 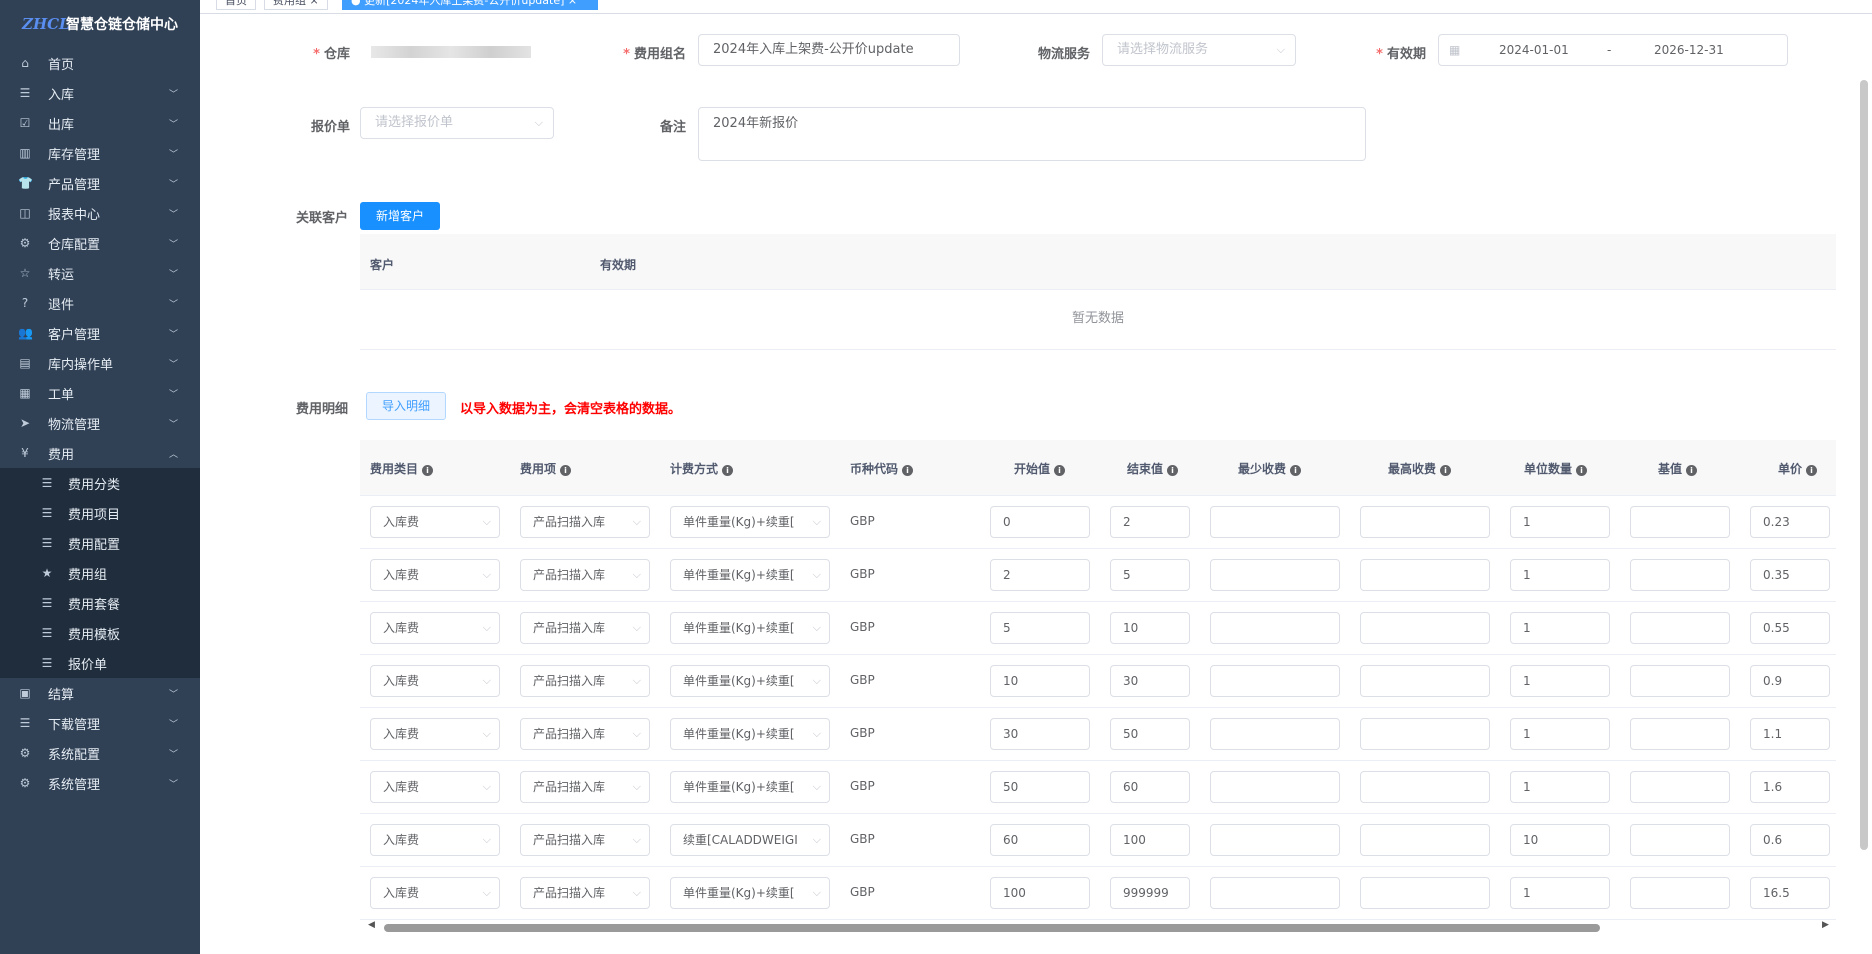 I want to click on horizontal-scrollbar: ◀ ▶, so click(x=1098, y=926).